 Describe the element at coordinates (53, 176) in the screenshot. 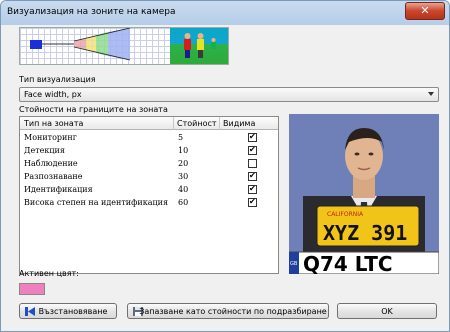

I see `zone-name: Разпознаване` at that location.